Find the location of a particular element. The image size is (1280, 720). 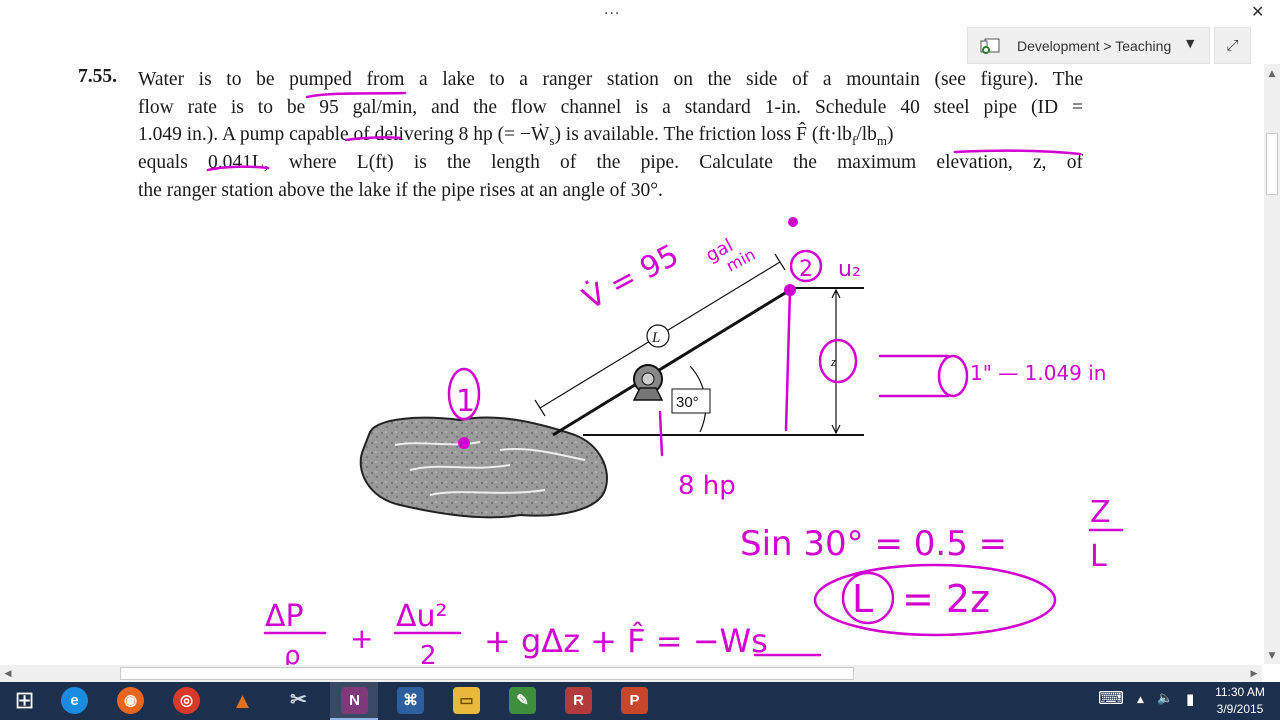

L-equals-L: L is located at coordinates (862, 599).